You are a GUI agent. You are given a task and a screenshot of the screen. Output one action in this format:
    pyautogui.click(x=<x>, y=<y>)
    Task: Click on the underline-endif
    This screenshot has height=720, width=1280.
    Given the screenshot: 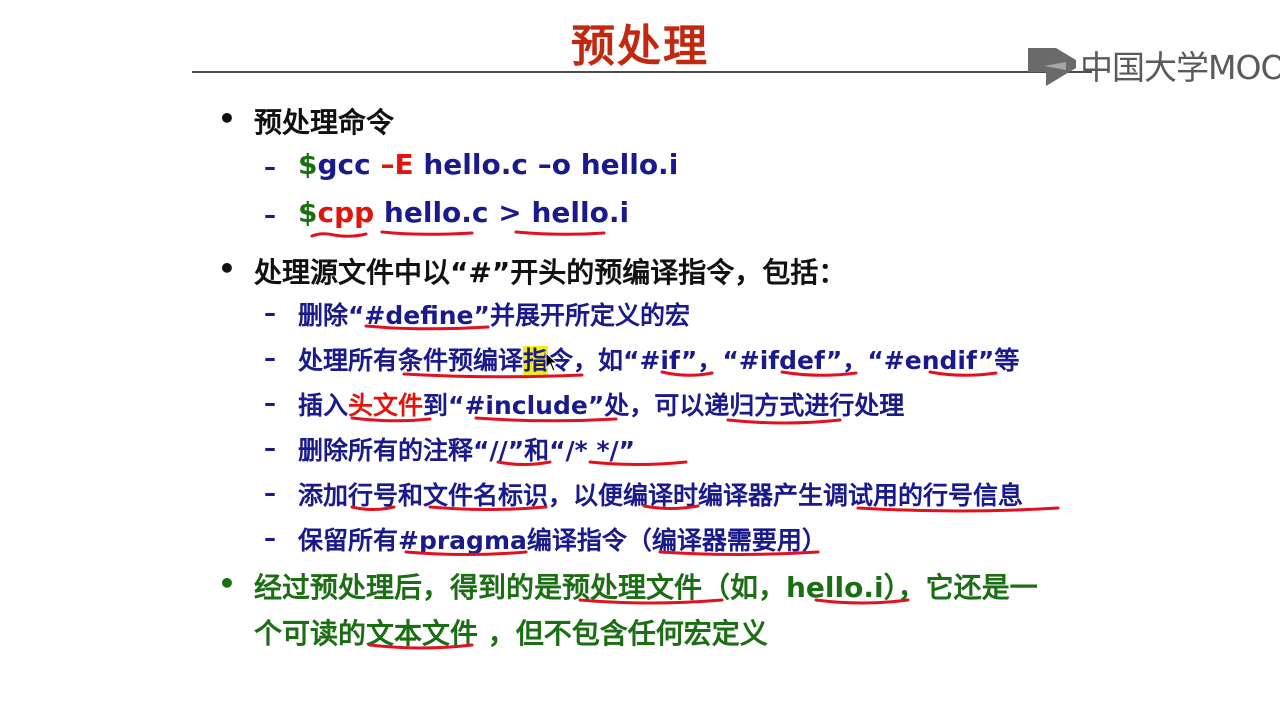 What is the action you would take?
    pyautogui.click(x=963, y=373)
    